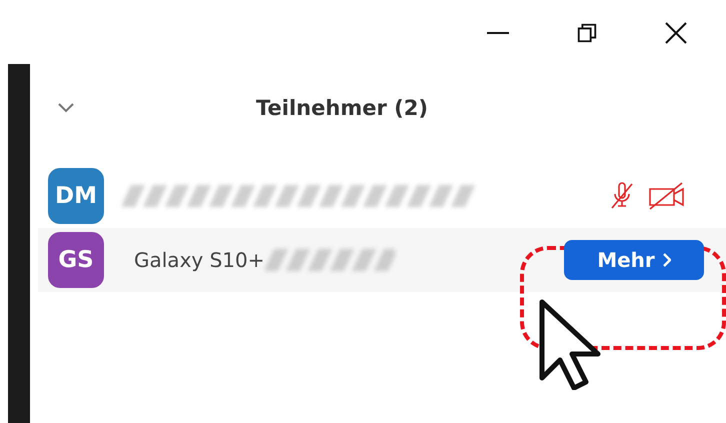  Describe the element at coordinates (587, 33) in the screenshot. I see `restore-icon` at that location.